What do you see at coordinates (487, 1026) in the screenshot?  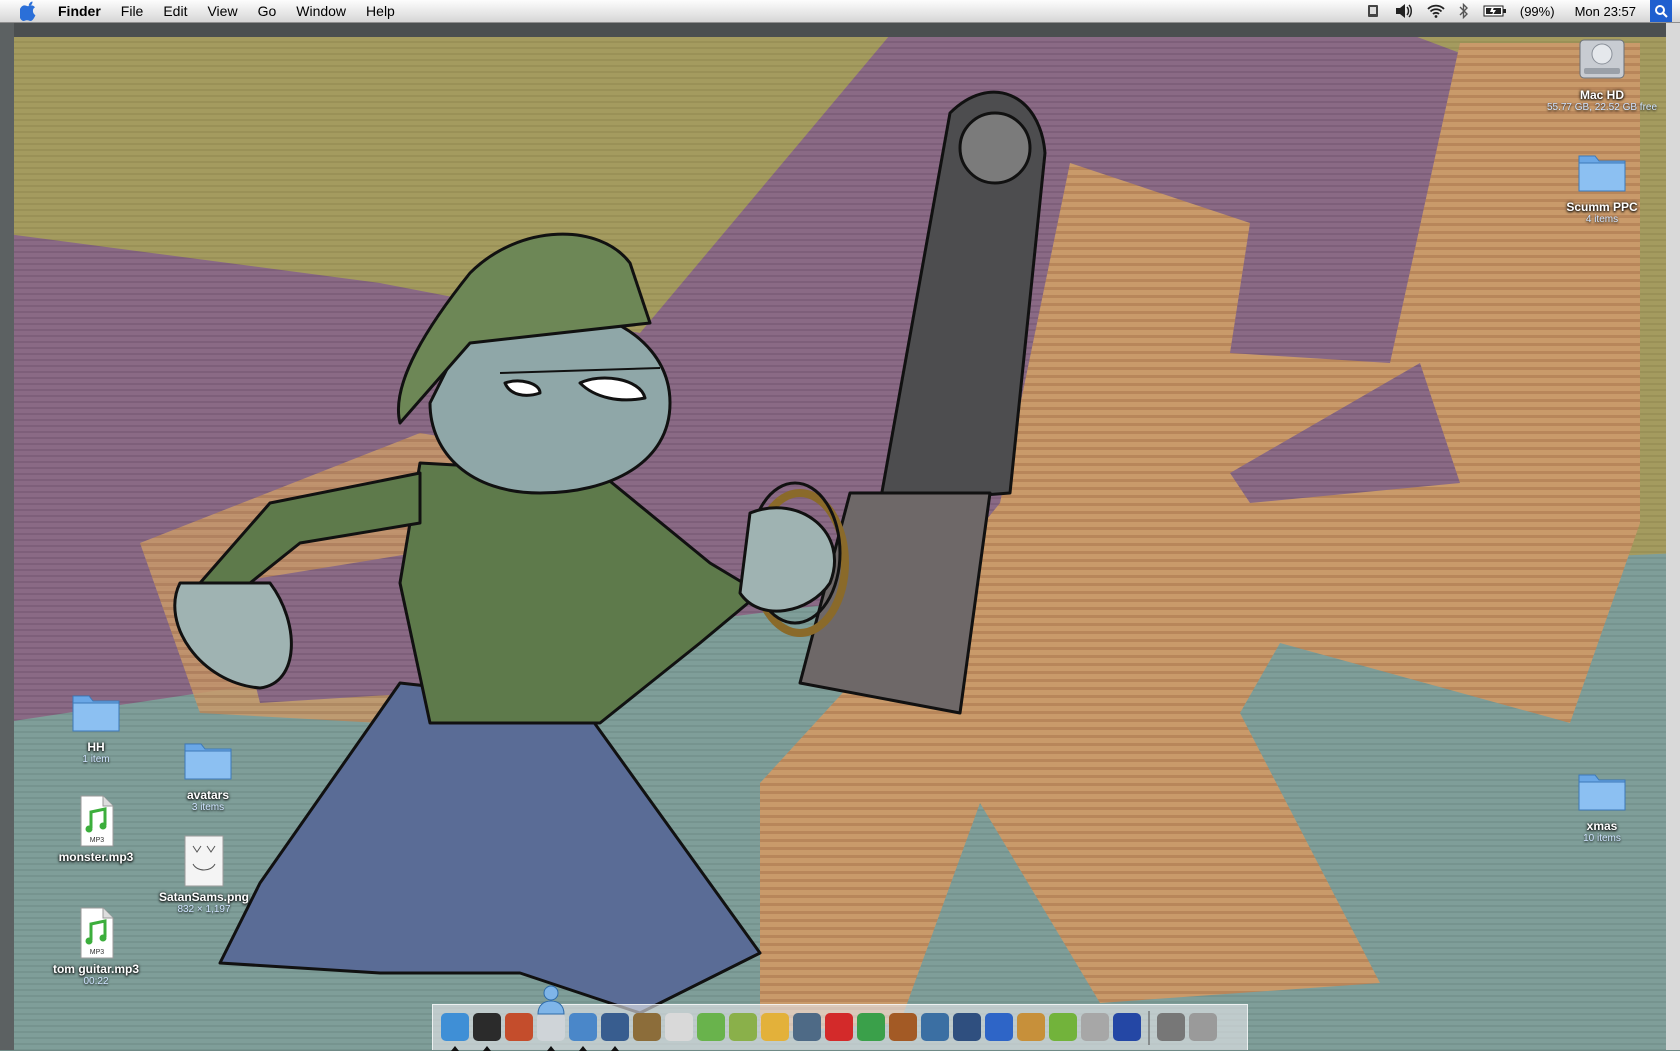 I see `dashboard-icon` at bounding box center [487, 1026].